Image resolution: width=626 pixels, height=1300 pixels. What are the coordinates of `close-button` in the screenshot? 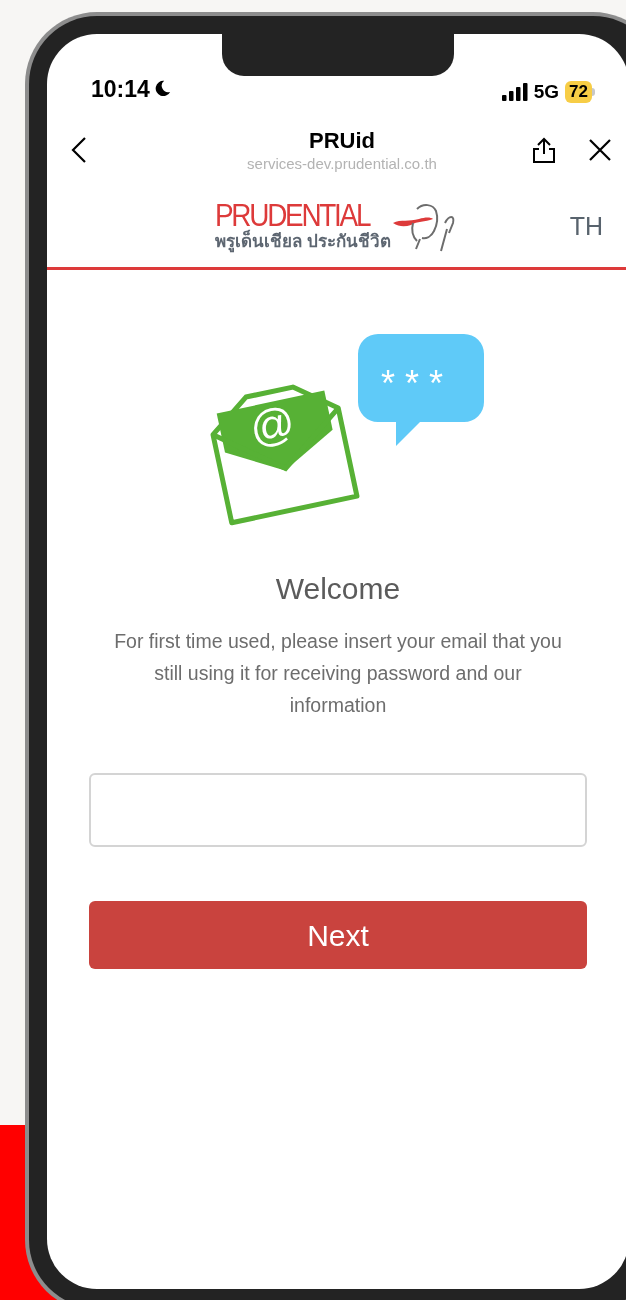 It's located at (600, 150).